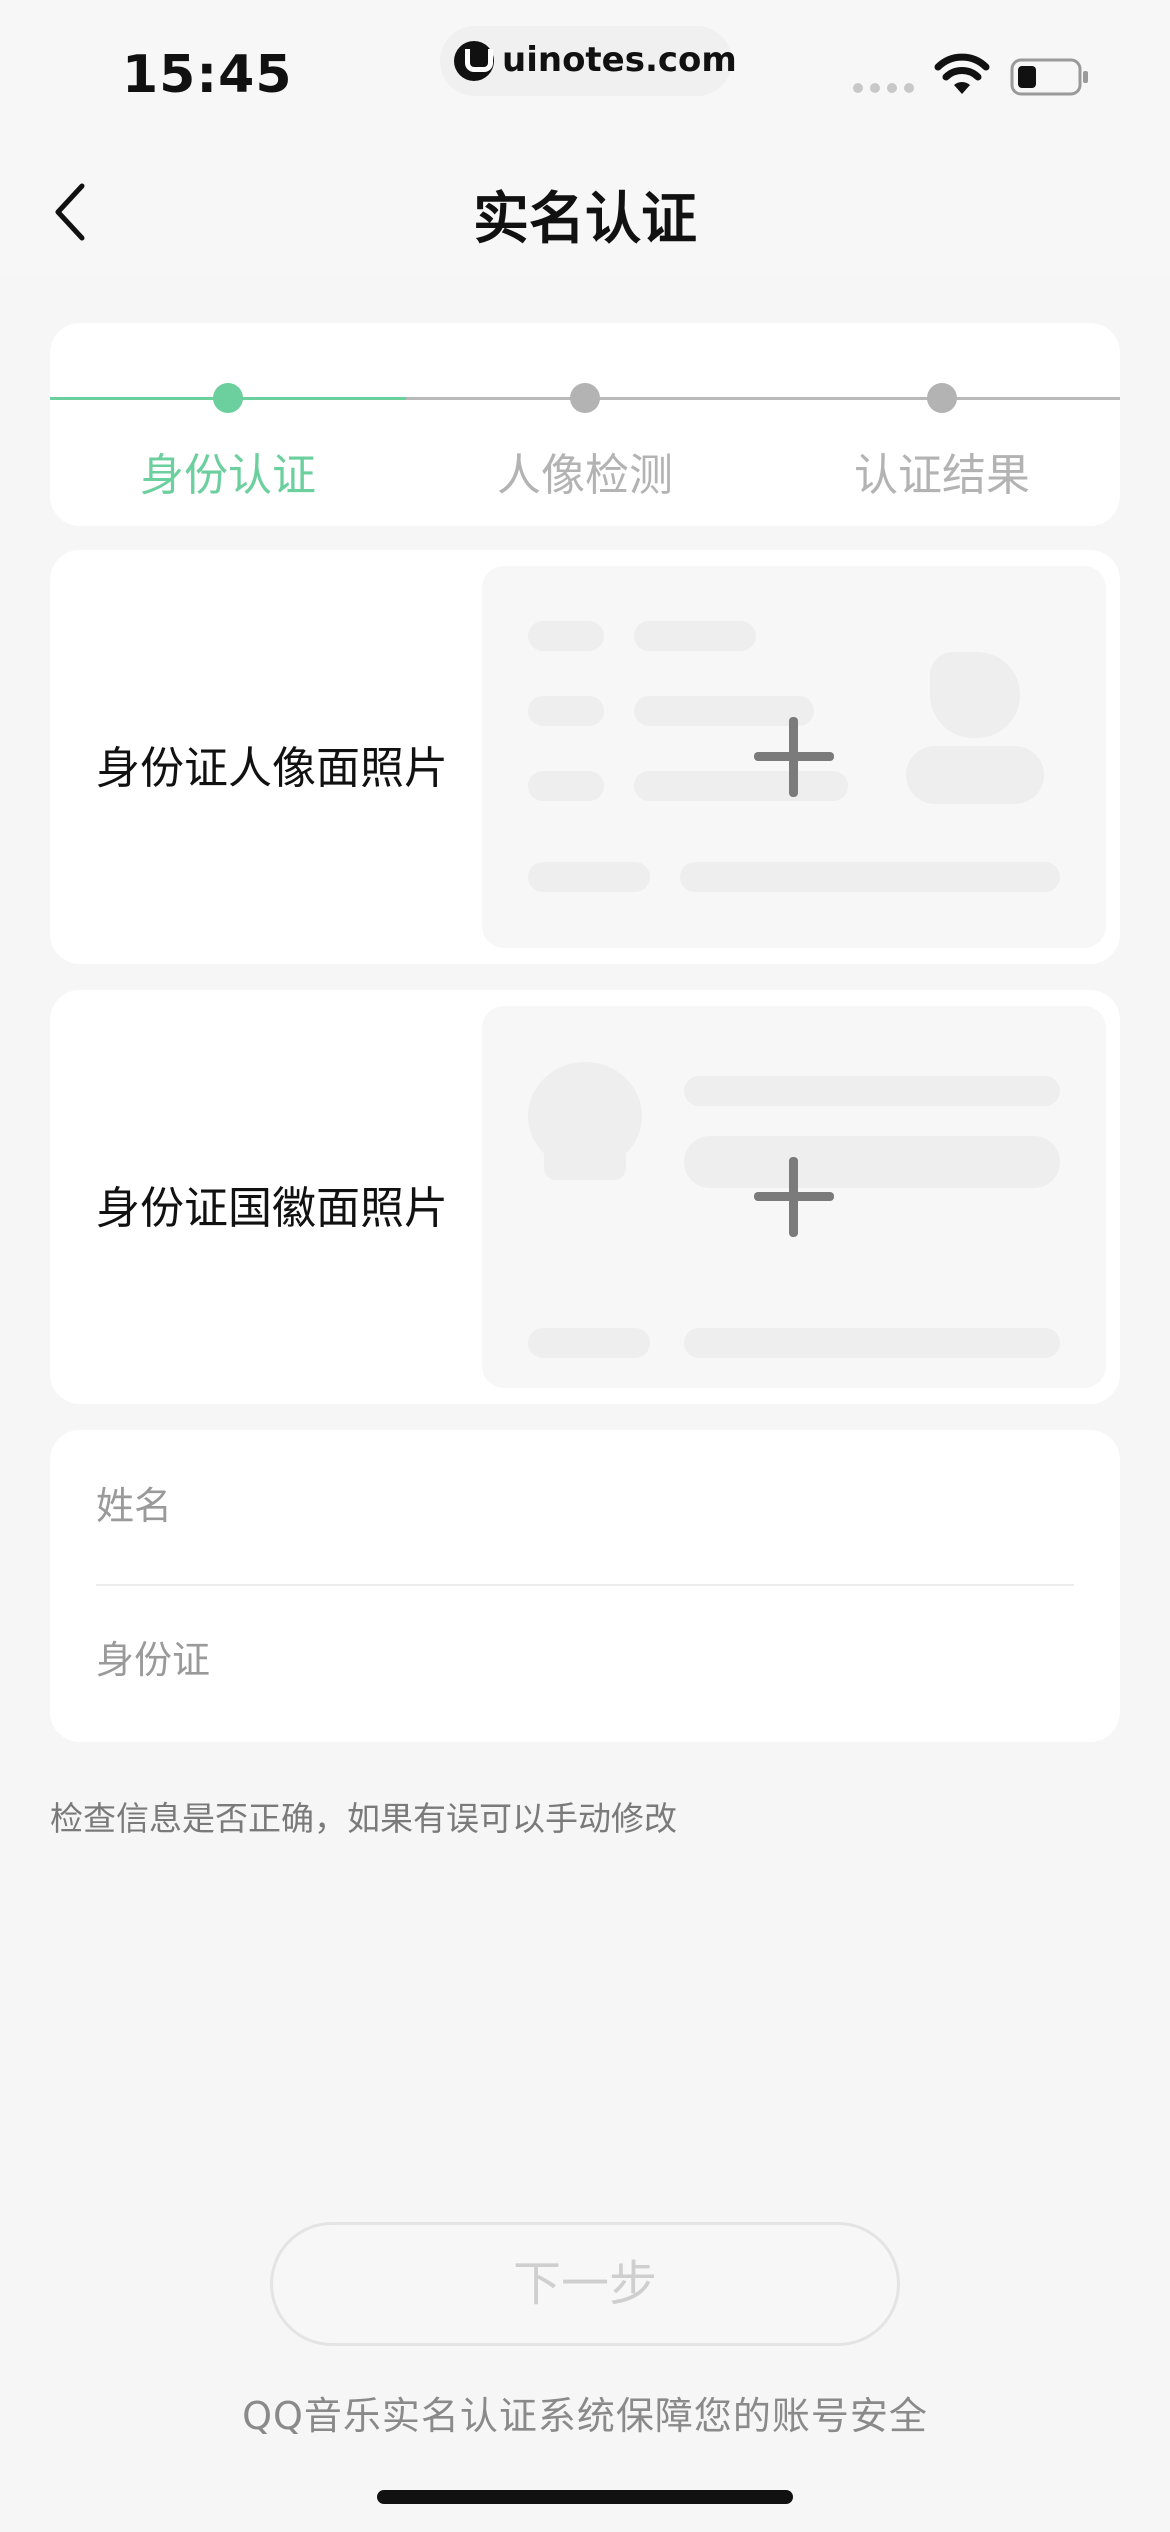 Image resolution: width=1170 pixels, height=2532 pixels. What do you see at coordinates (272, 1208) in the screenshot?
I see `id-back-label: 身份证国徽面照片` at bounding box center [272, 1208].